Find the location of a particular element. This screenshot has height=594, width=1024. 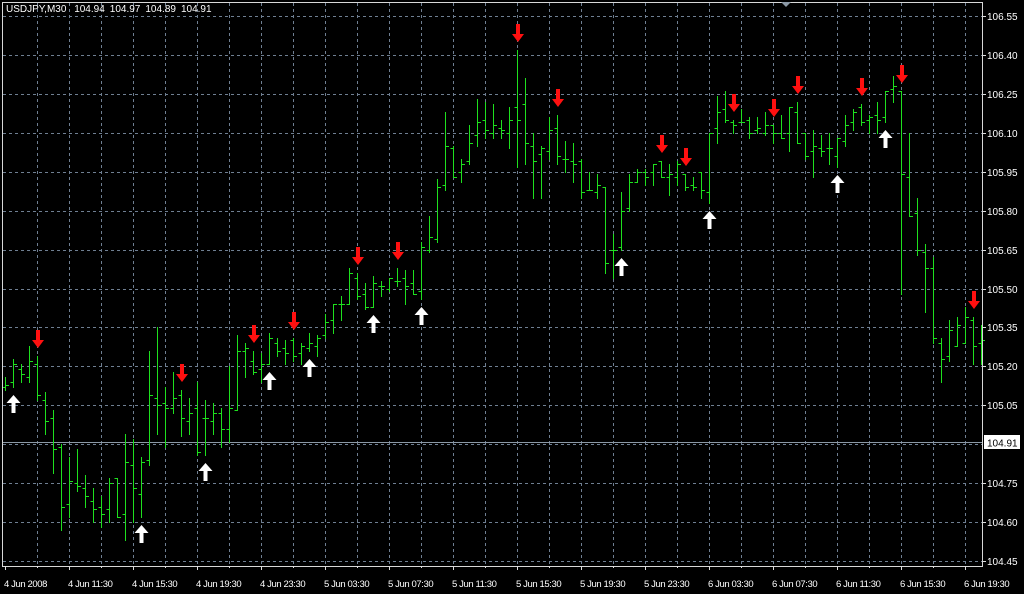

time-axis-label: 6 Jun 07:30 is located at coordinates (794, 584).